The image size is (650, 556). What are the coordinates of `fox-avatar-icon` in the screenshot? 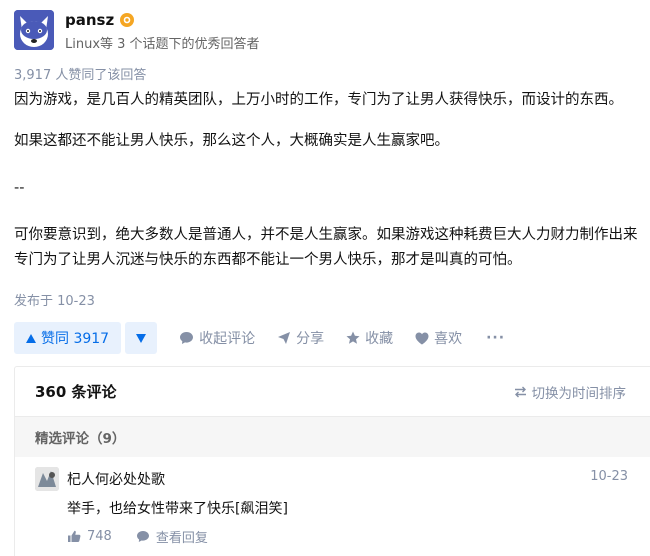 It's located at (34, 30).